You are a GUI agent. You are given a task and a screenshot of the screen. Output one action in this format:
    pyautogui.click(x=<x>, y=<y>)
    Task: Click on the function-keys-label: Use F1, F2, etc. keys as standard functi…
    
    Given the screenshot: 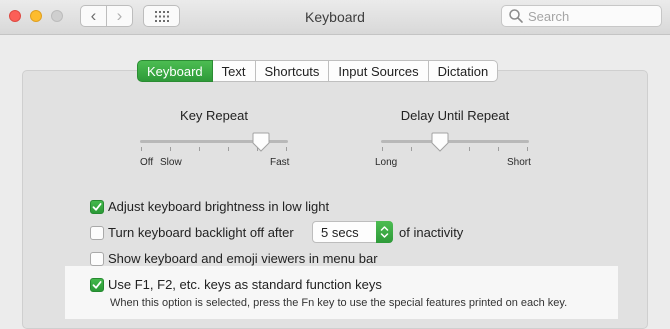 What is the action you would take?
    pyautogui.click(x=245, y=284)
    